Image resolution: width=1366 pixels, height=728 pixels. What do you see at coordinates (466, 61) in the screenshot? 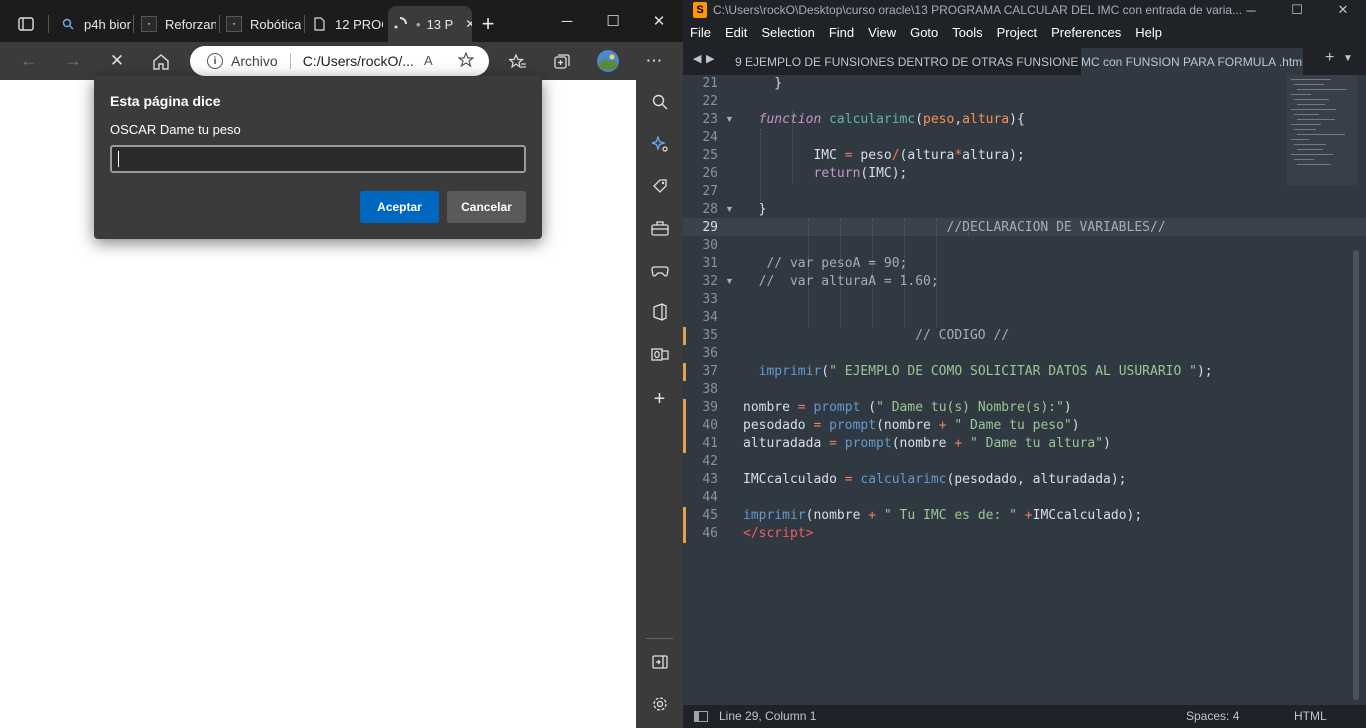
I see `add-favorite-icon` at bounding box center [466, 61].